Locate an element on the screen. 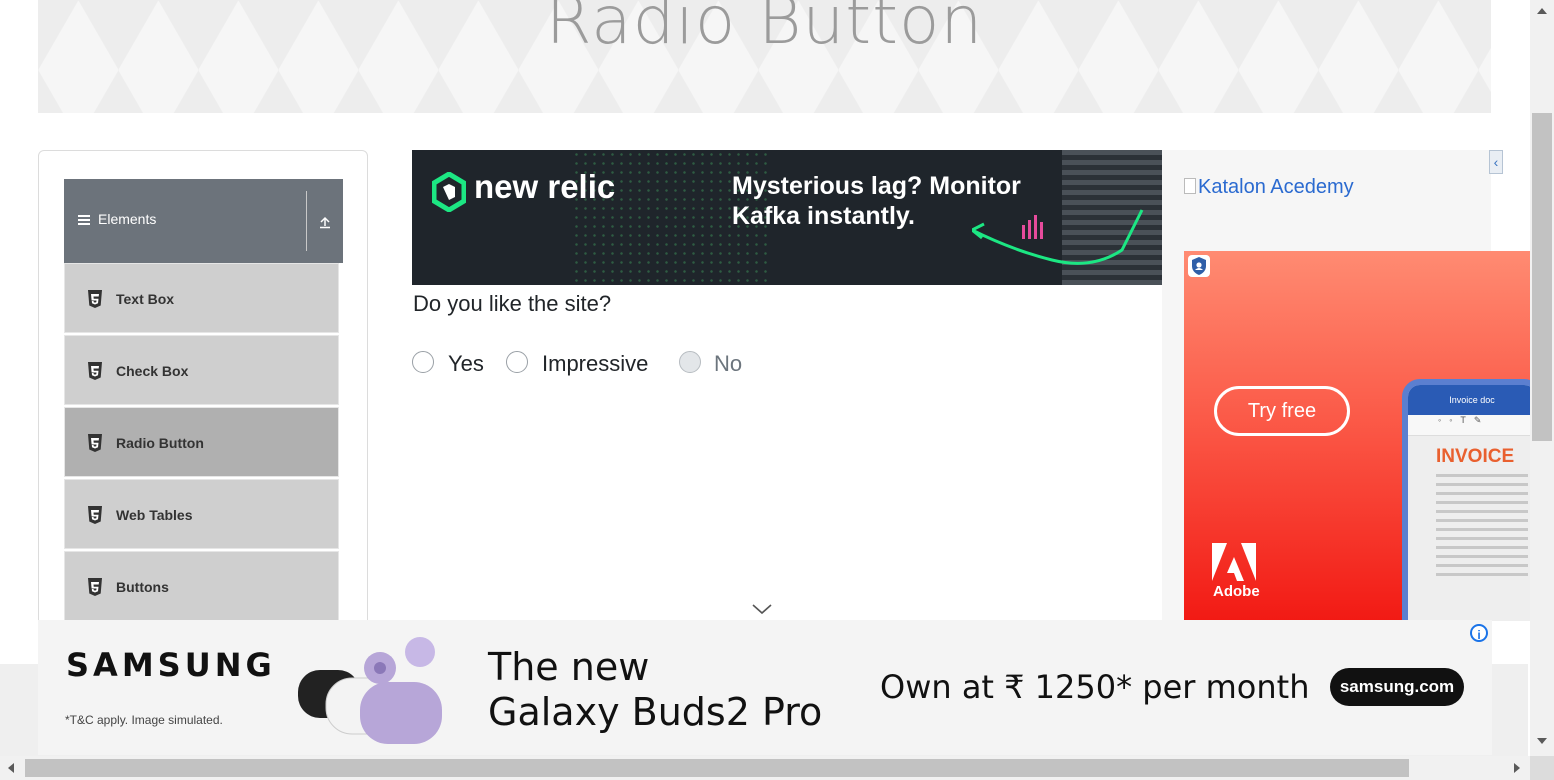  broken-image-icon is located at coordinates (1190, 186).